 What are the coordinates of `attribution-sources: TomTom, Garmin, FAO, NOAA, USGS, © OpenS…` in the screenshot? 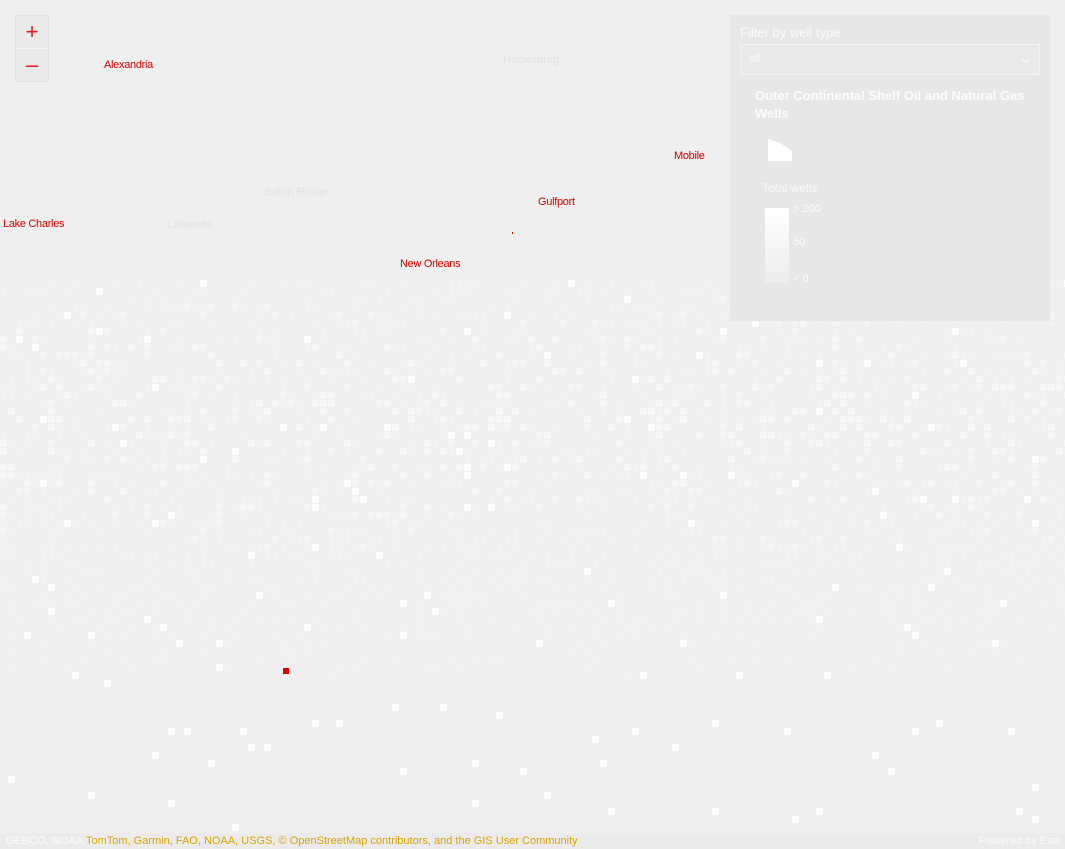 It's located at (332, 841).